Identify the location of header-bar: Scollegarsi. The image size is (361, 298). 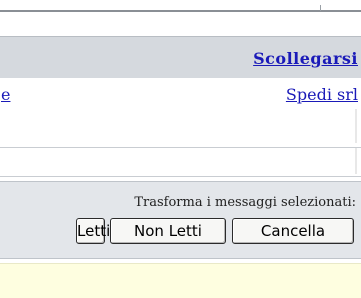
(180, 57).